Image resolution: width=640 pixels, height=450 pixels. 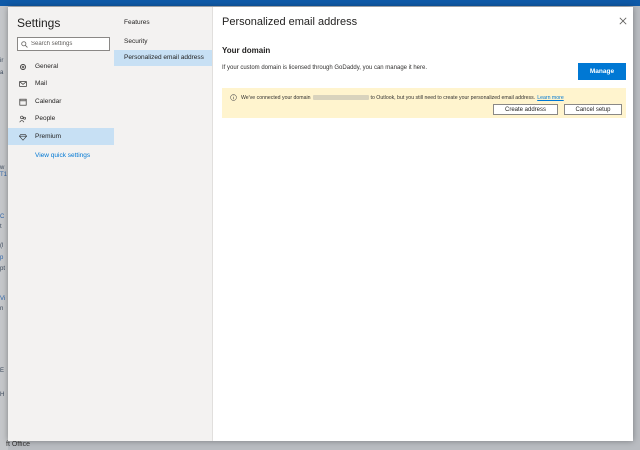 What do you see at coordinates (23, 67) in the screenshot?
I see `gear-icon` at bounding box center [23, 67].